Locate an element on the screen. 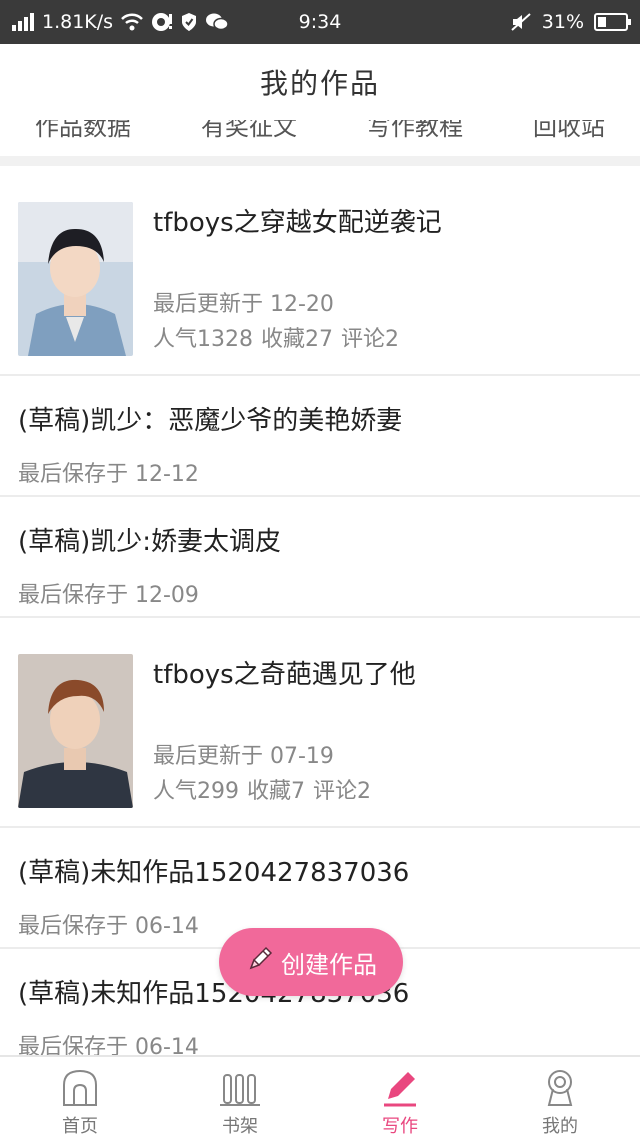 This screenshot has height=1138, width=640. create-work-label: 创建作品 is located at coordinates (329, 964).